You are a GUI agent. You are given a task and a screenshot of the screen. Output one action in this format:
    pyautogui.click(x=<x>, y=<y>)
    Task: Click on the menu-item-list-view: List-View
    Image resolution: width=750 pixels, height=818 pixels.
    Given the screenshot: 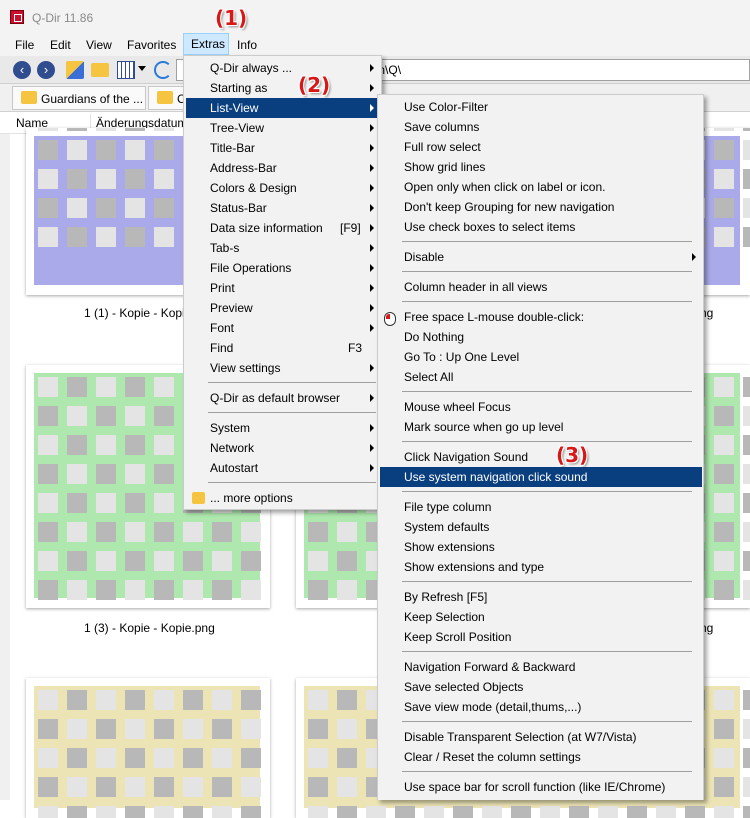 What is the action you would take?
    pyautogui.click(x=283, y=108)
    